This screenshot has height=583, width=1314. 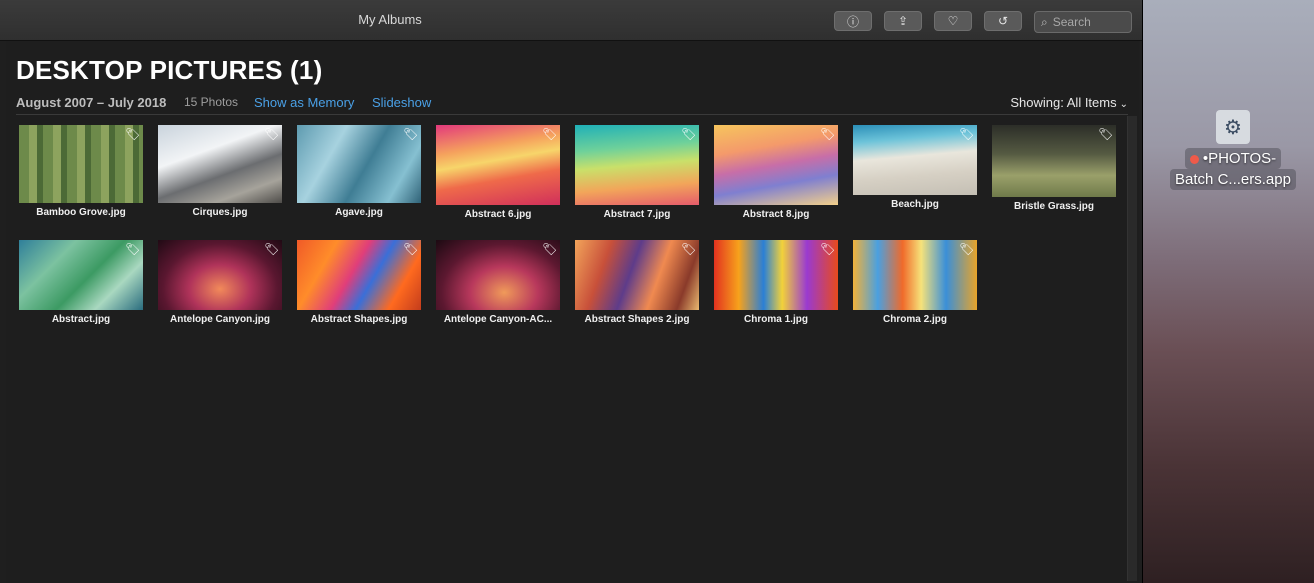 What do you see at coordinates (359, 319) in the screenshot?
I see `photo-name: Abstract Shapes.jpg` at bounding box center [359, 319].